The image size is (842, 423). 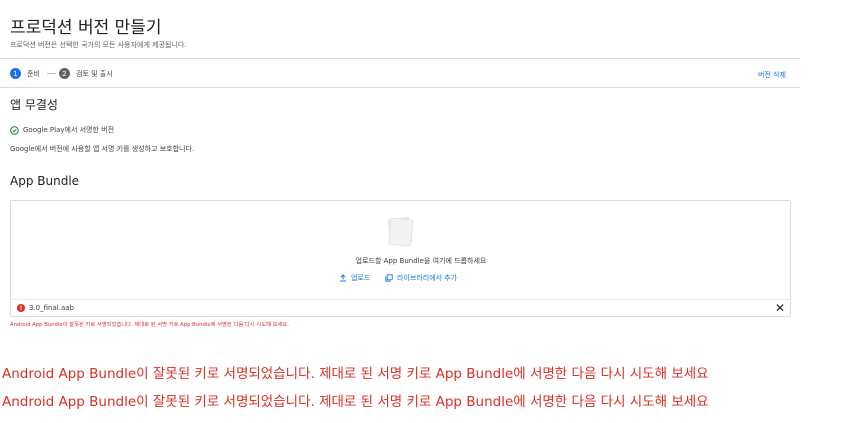 I want to click on step-label-prepare: 준비, so click(x=33, y=73).